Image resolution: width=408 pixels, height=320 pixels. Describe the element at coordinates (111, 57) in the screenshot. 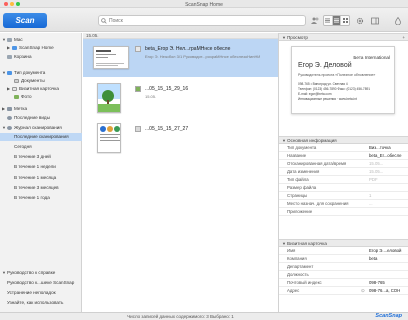

I see `card-thumbnail` at that location.